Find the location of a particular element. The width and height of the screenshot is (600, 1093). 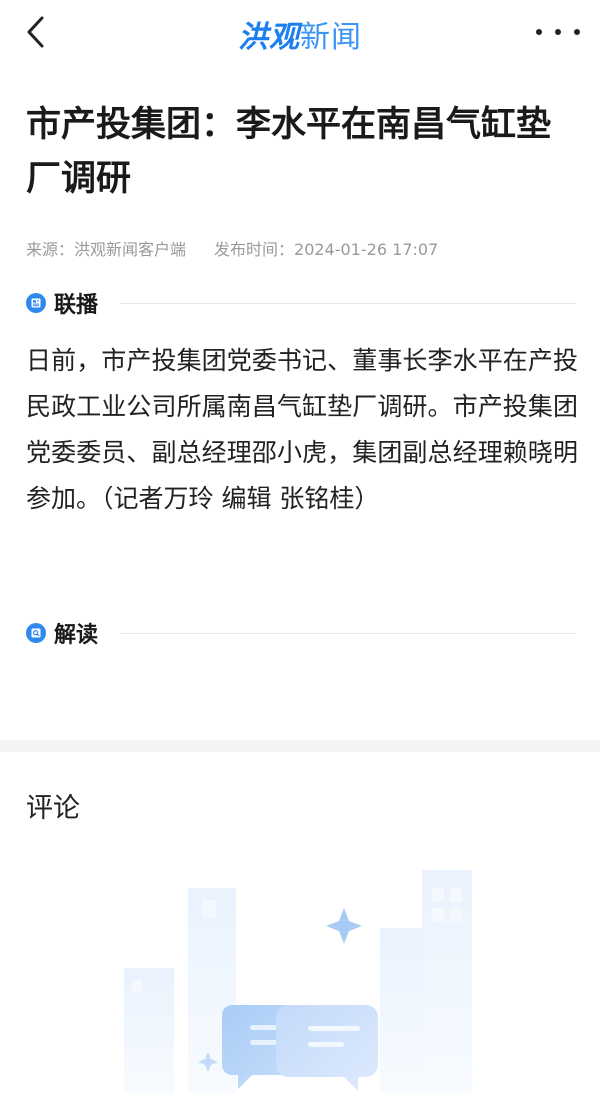

article-source: 来源：洪观新闻客户端 is located at coordinates (106, 249).